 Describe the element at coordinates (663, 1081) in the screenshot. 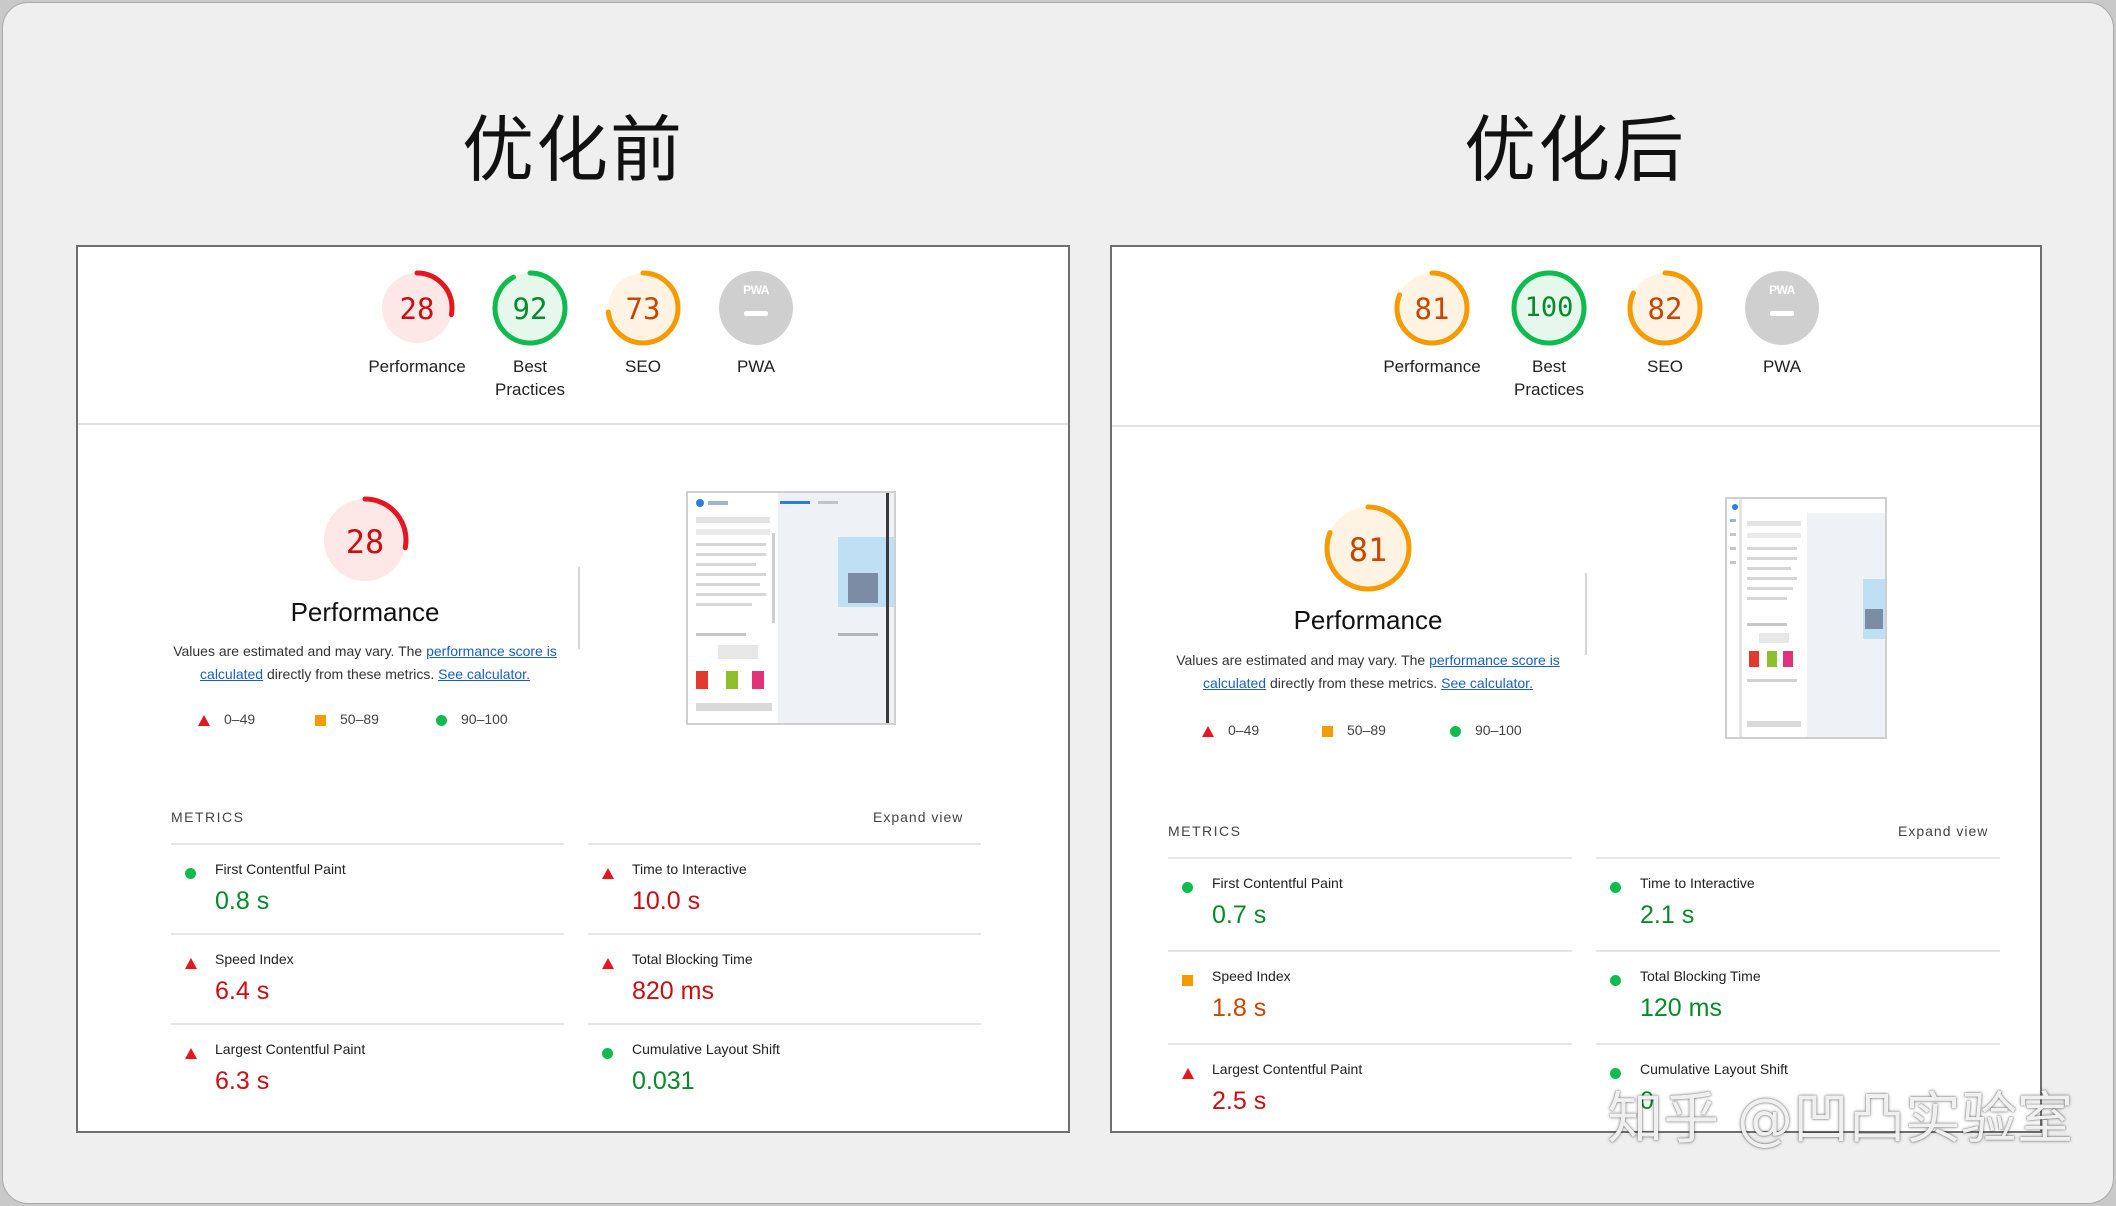

I see `metric-value: 0.031` at that location.